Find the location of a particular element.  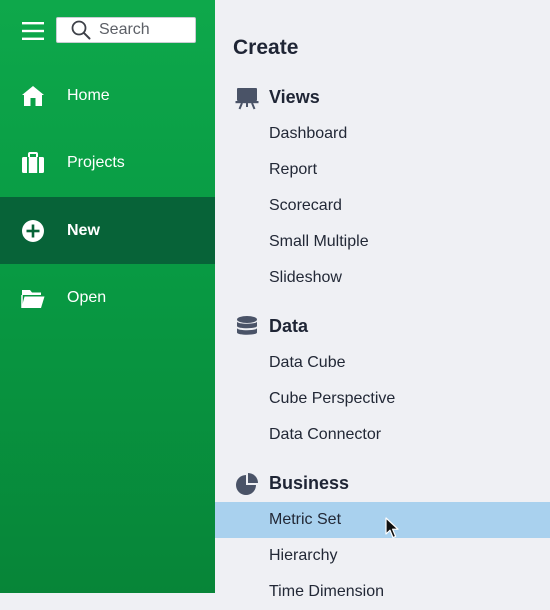

hamburger-menu-icon is located at coordinates (33, 31).